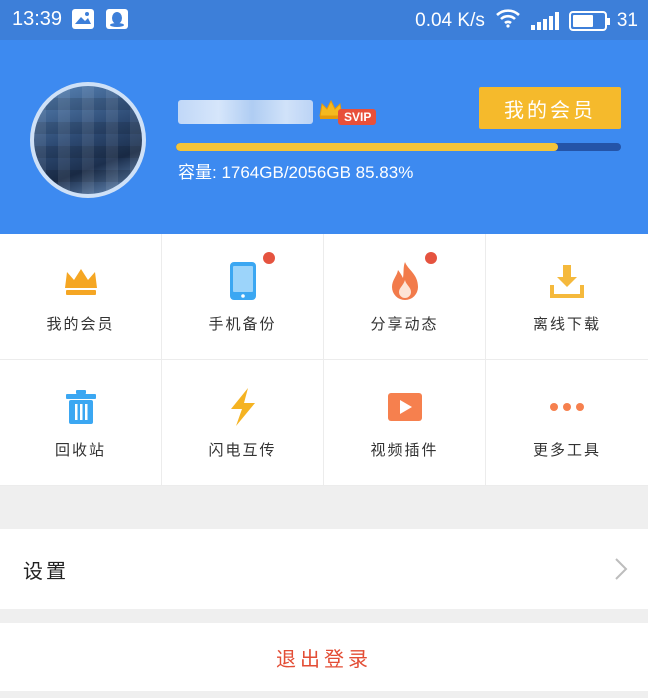 Image resolution: width=648 pixels, height=698 pixels. What do you see at coordinates (83, 19) in the screenshot?
I see `image-notification-icon` at bounding box center [83, 19].